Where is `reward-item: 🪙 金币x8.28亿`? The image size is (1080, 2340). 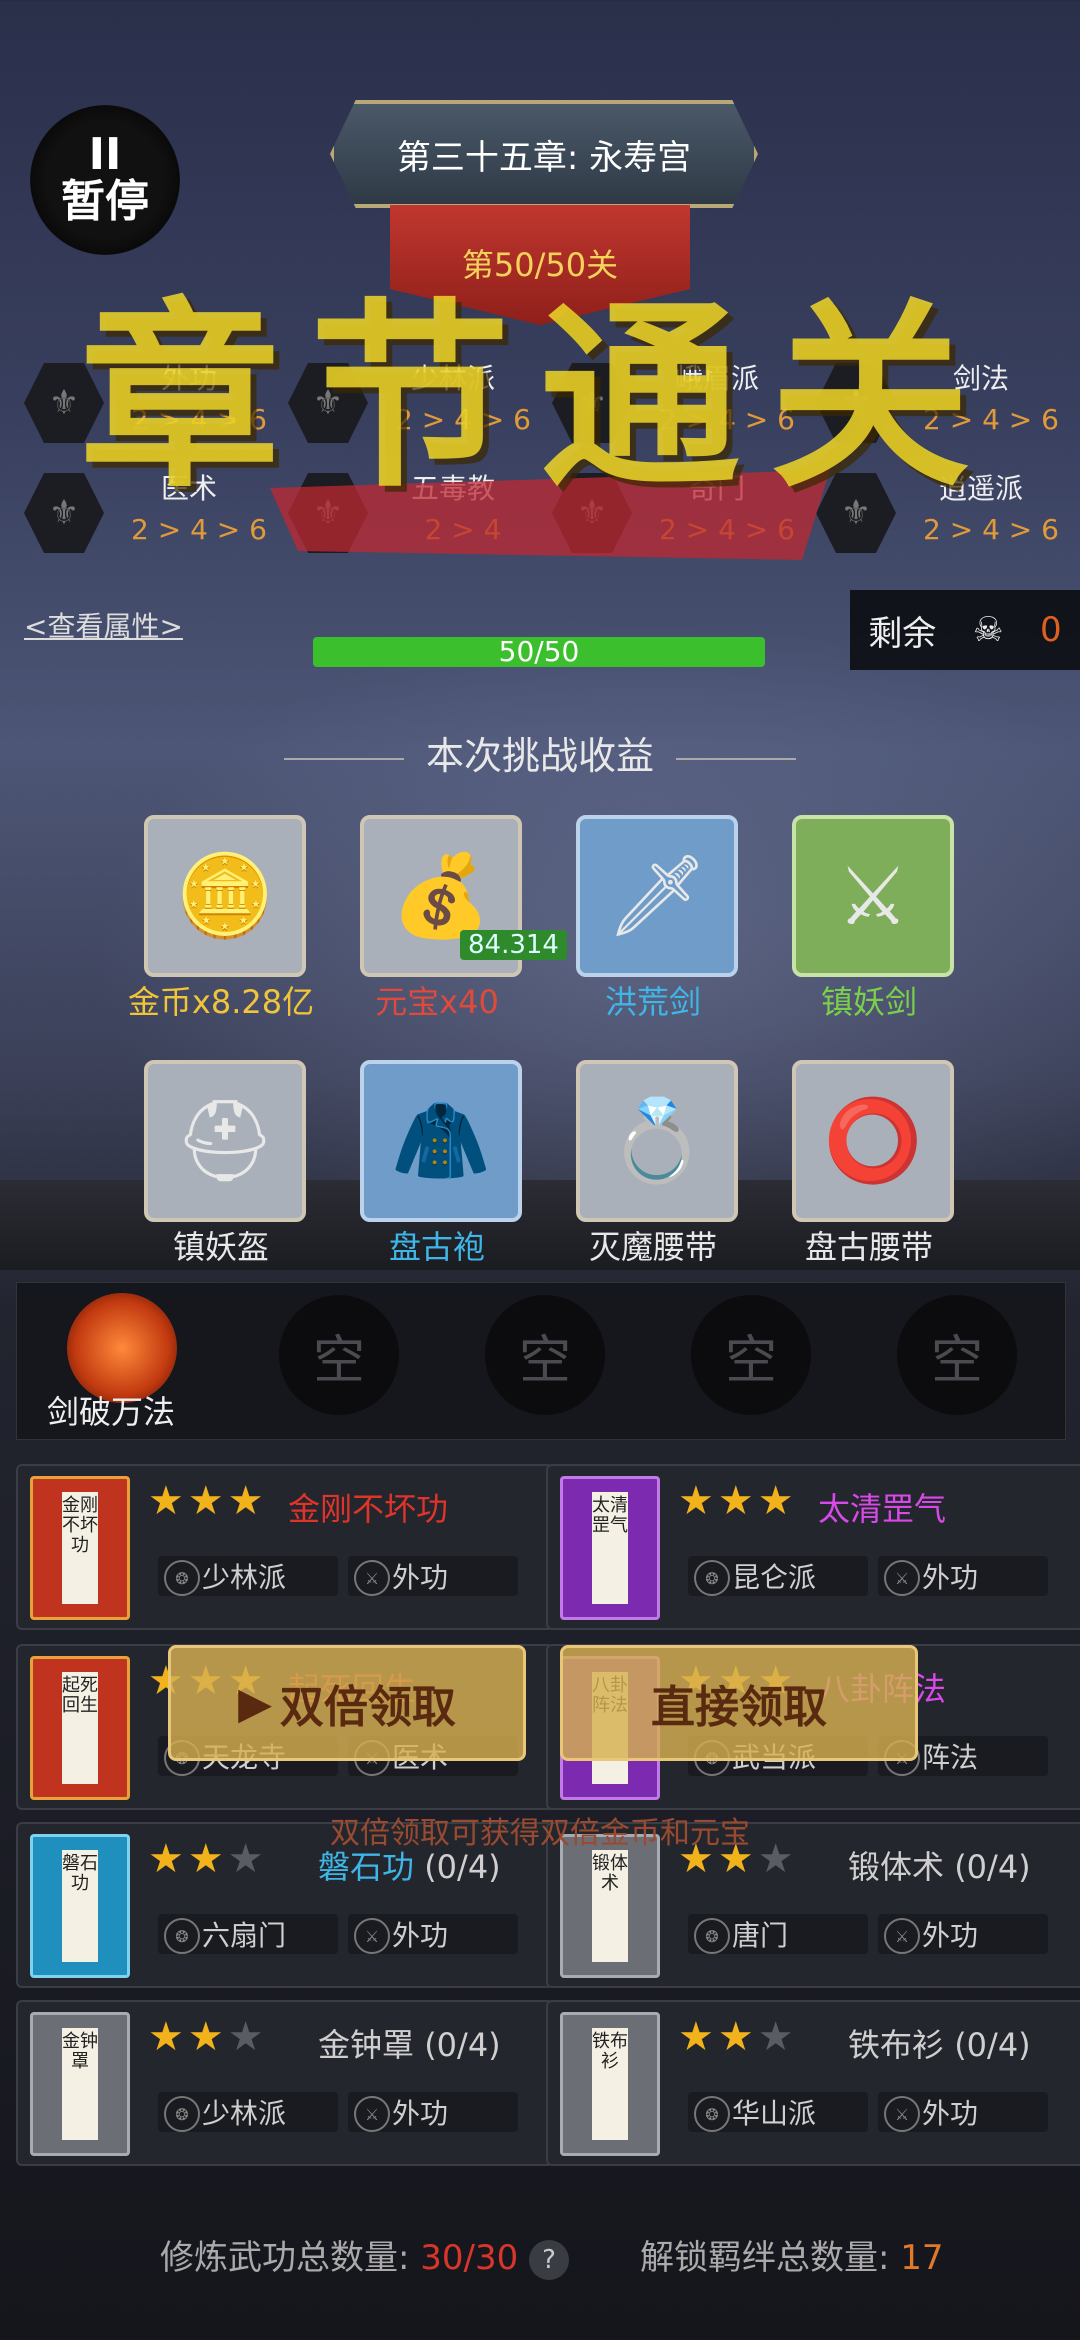
reward-item: 🪙 金币x8.28亿 is located at coordinates (221, 920).